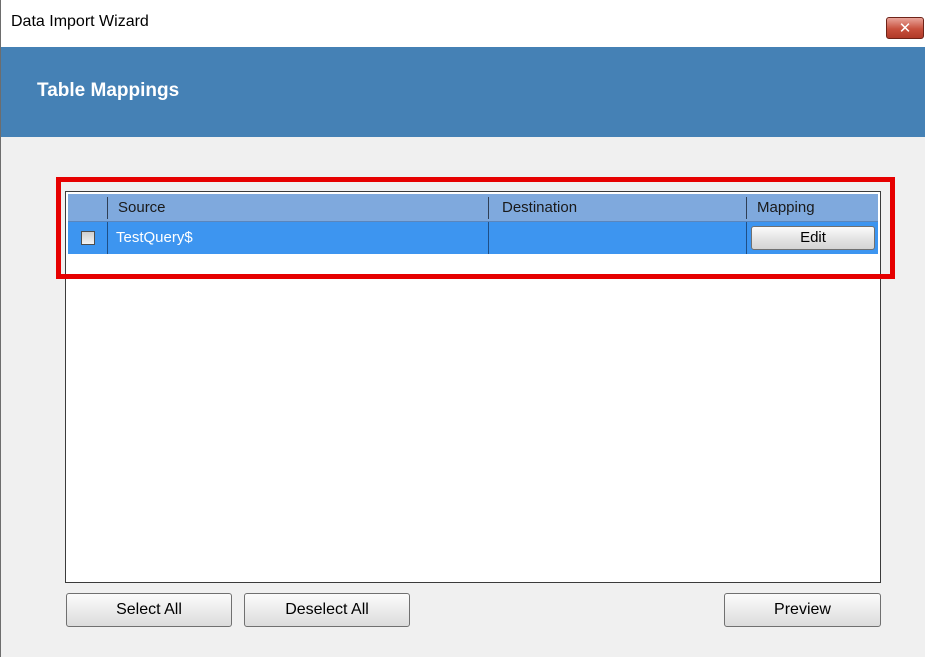  I want to click on title-bar: Data Import Wizard ✕, so click(463, 23).